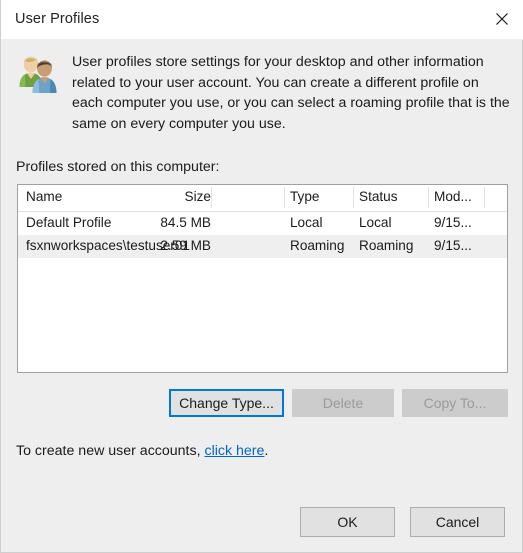 This screenshot has height=553, width=523. I want to click on cell-status: Local, so click(375, 222).